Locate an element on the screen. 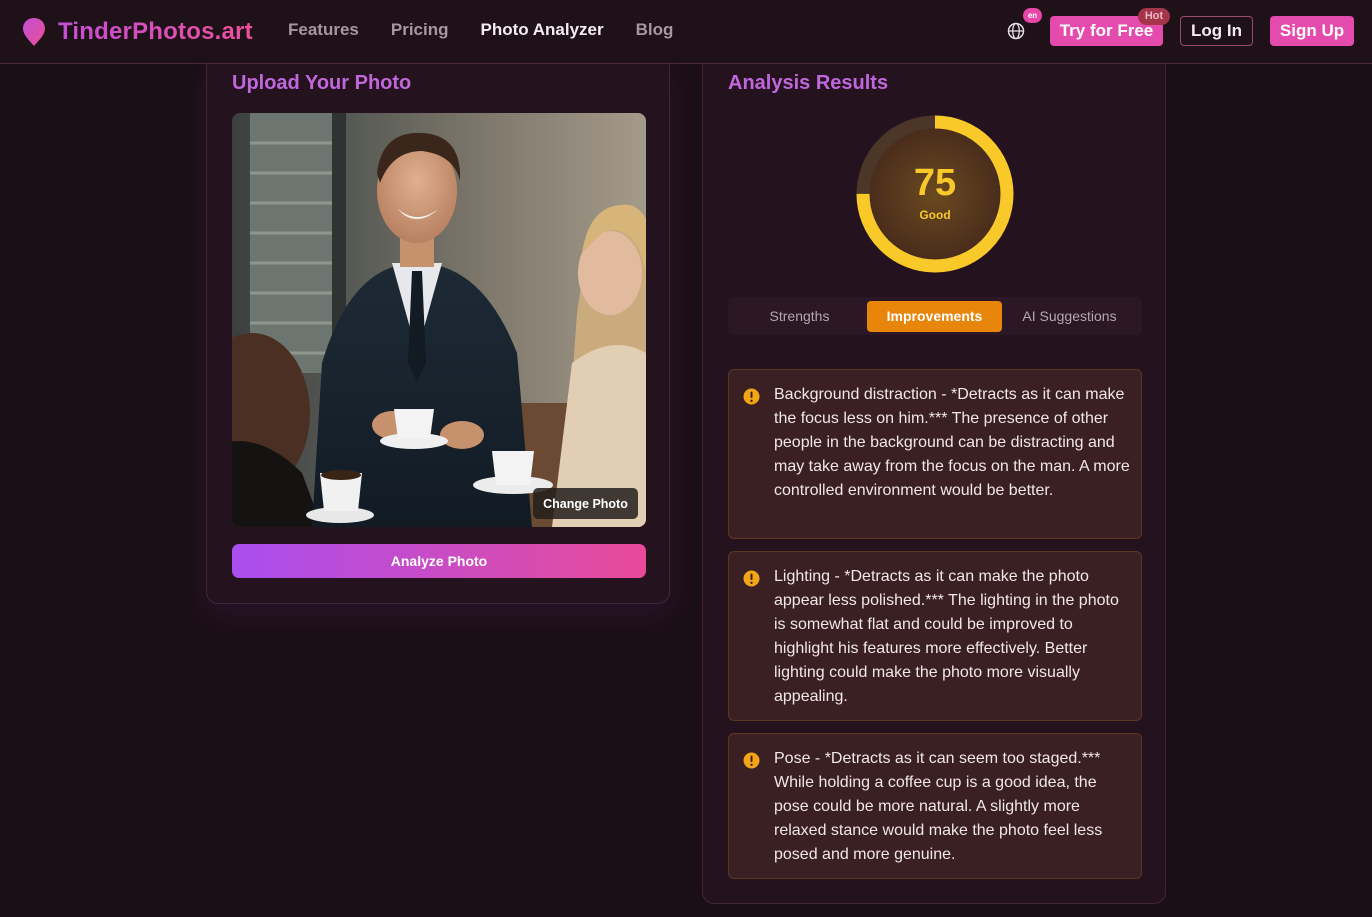  photo-image is located at coordinates (439, 320).